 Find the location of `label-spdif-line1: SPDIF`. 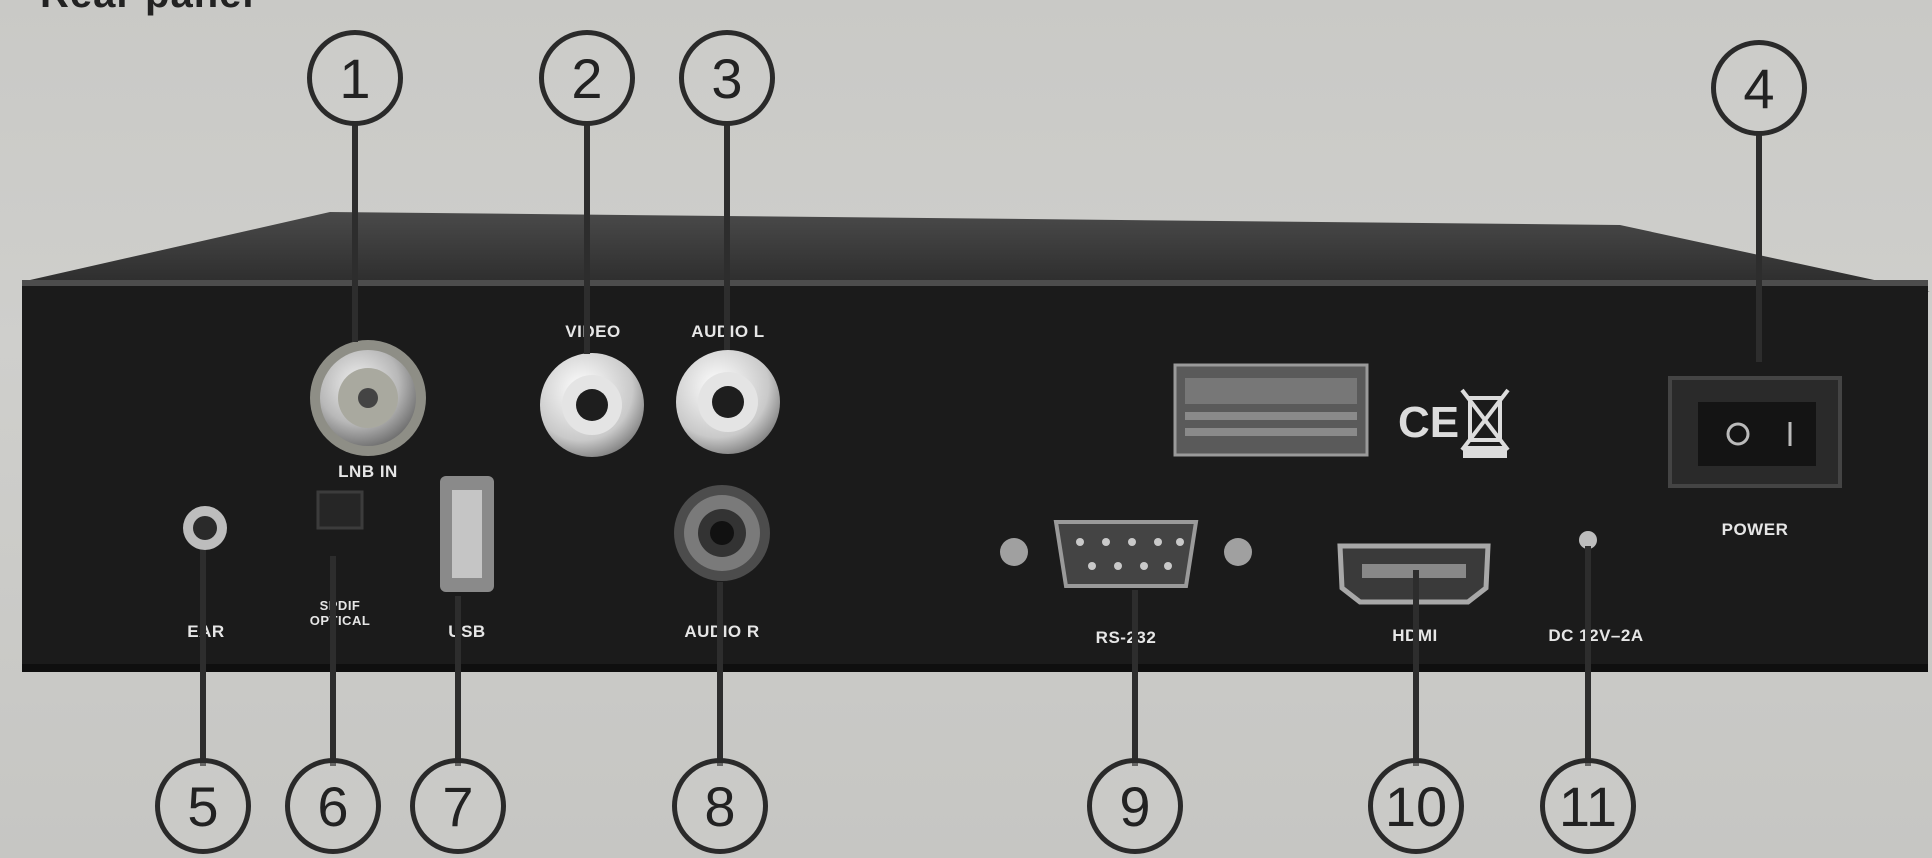

label-spdif-line1: SPDIF is located at coordinates (340, 605).